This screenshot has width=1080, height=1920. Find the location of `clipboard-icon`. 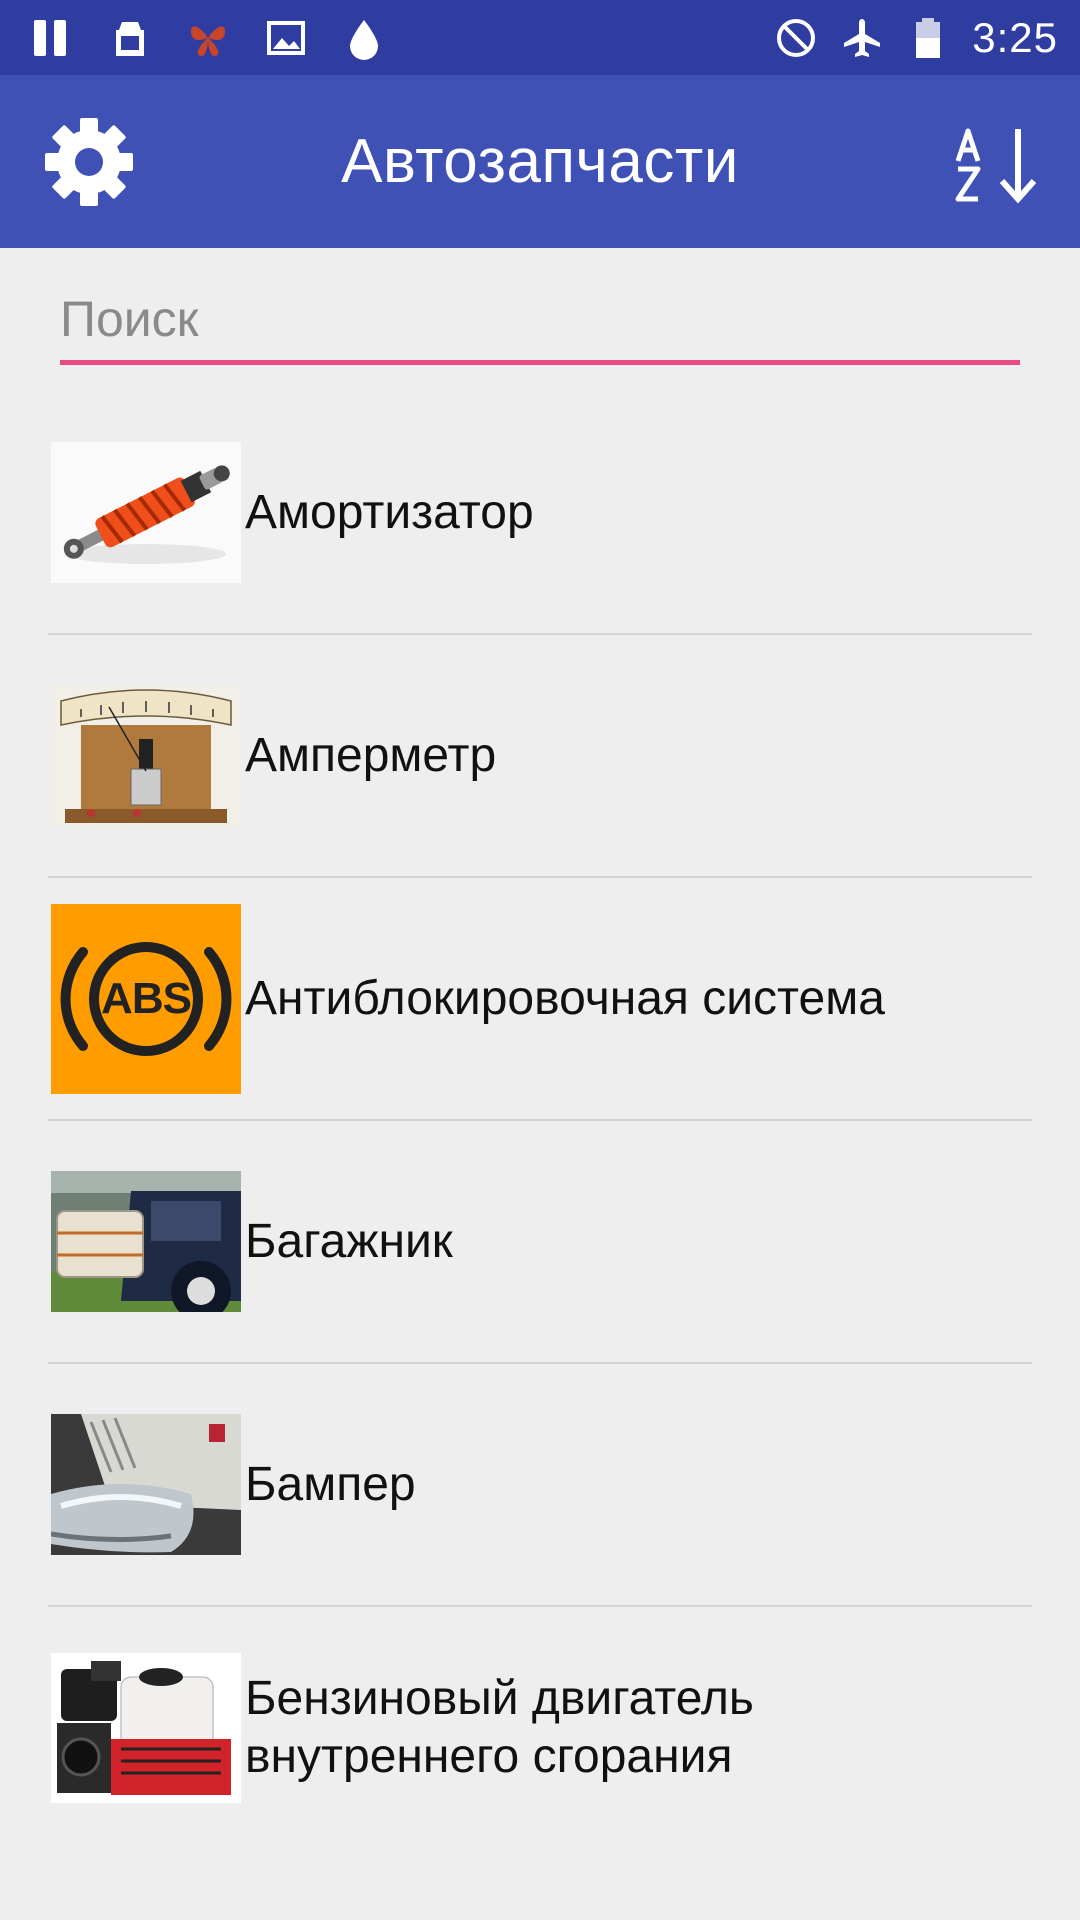

clipboard-icon is located at coordinates (130, 39).